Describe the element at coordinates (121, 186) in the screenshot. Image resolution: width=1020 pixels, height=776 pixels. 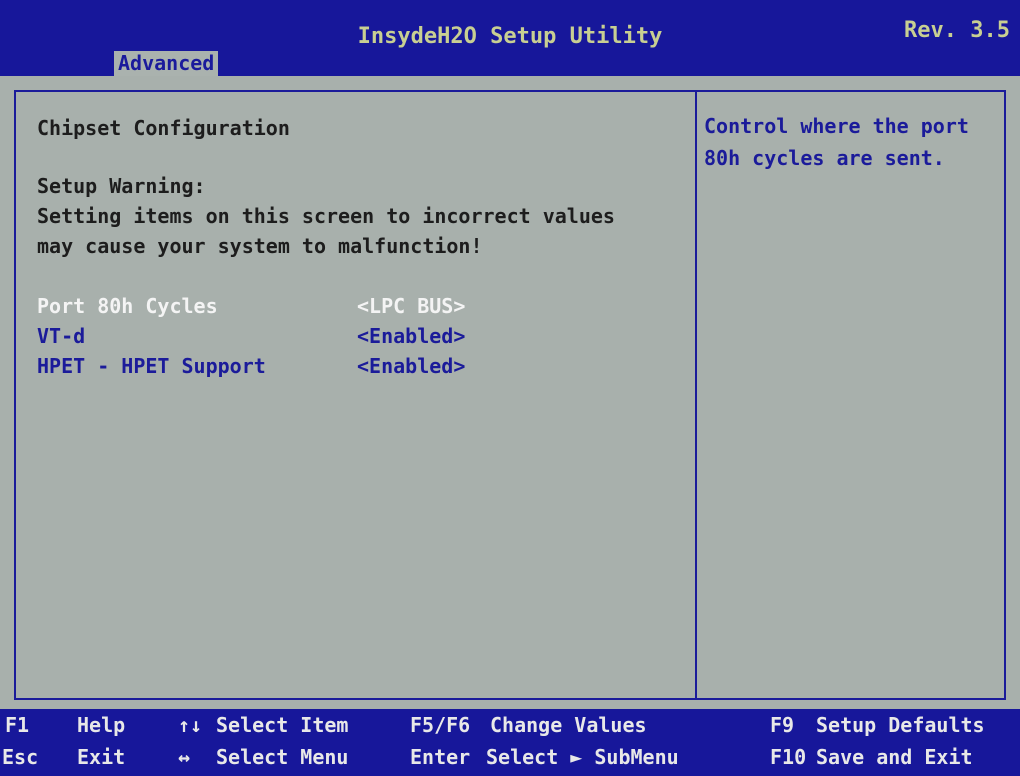
I see `warning-title: Setup Warning:` at that location.